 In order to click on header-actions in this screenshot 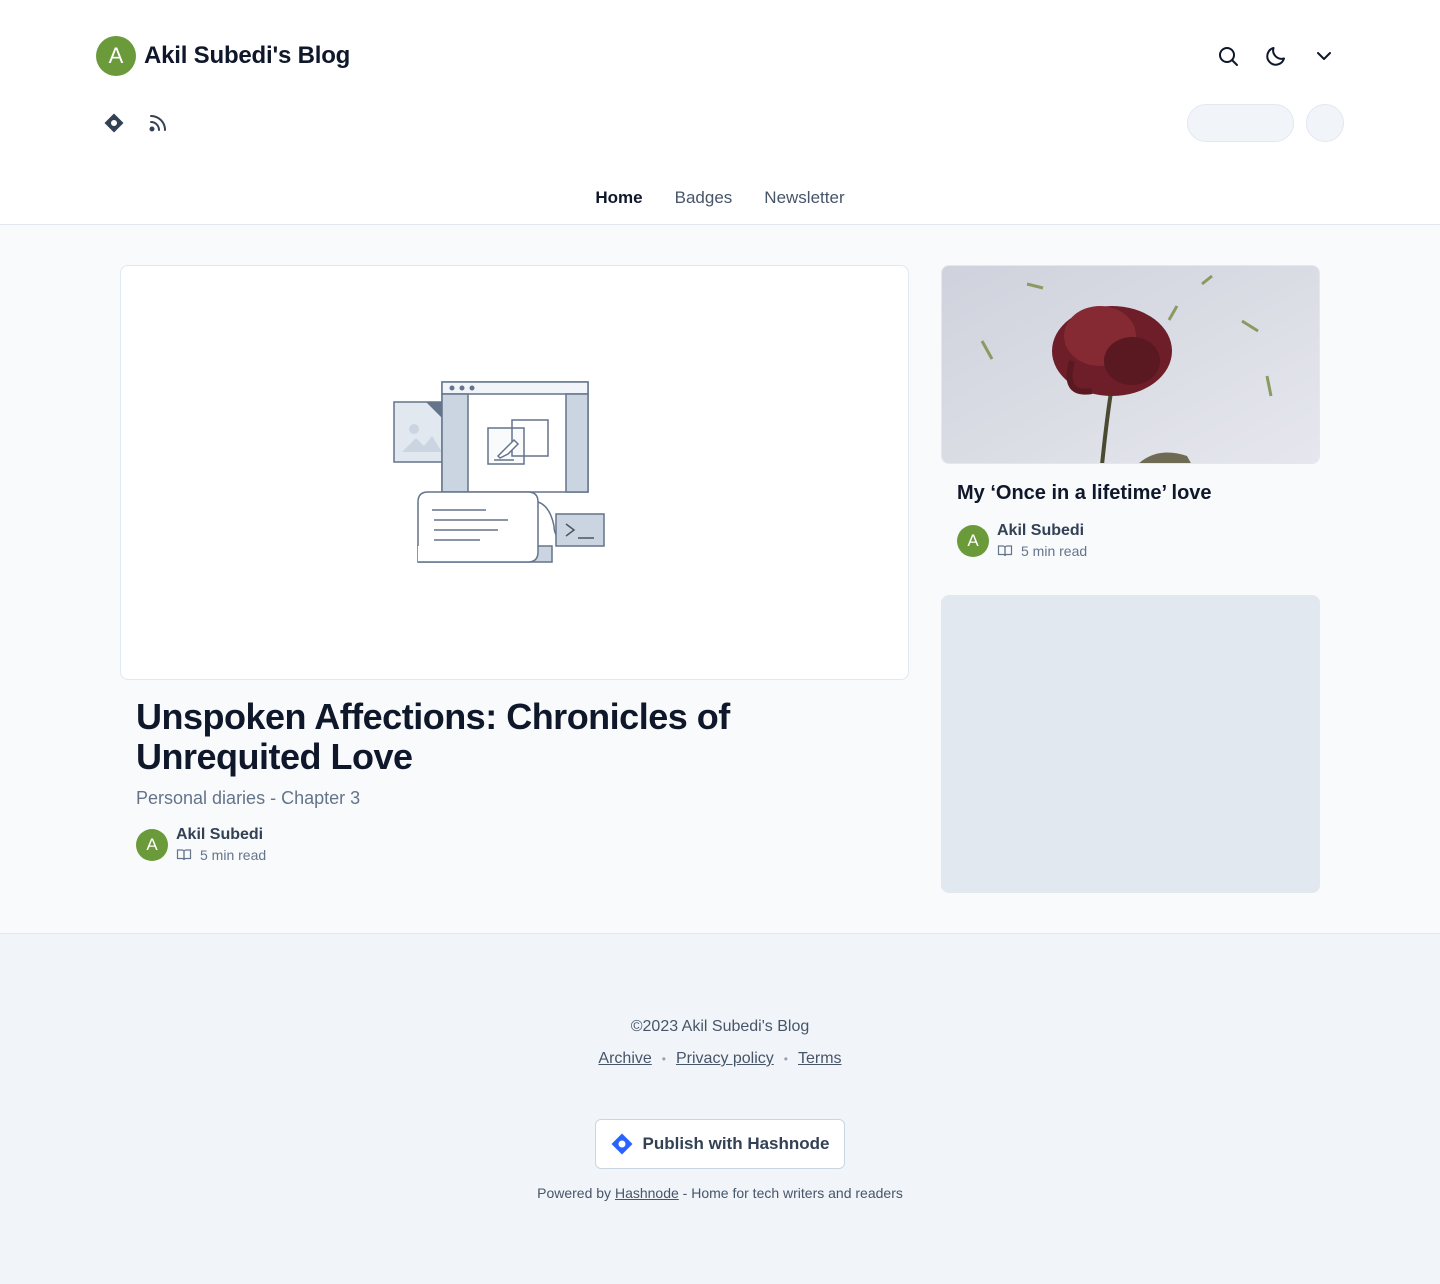, I will do `click(1276, 56)`.